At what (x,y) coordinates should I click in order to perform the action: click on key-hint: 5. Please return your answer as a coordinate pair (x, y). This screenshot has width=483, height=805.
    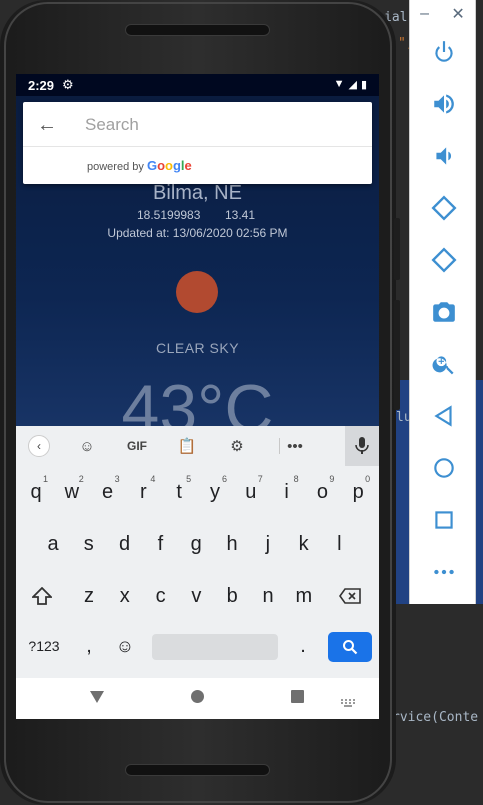
    Looking at the image, I should click on (189, 479).